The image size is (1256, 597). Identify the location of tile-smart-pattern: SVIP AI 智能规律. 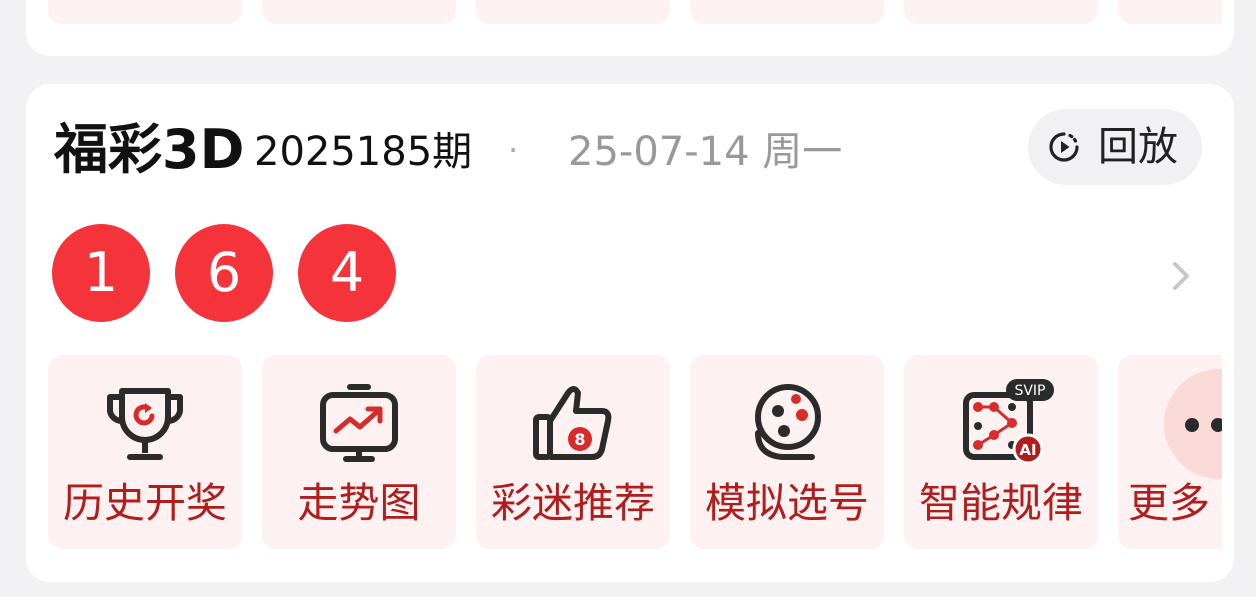
(1001, 452).